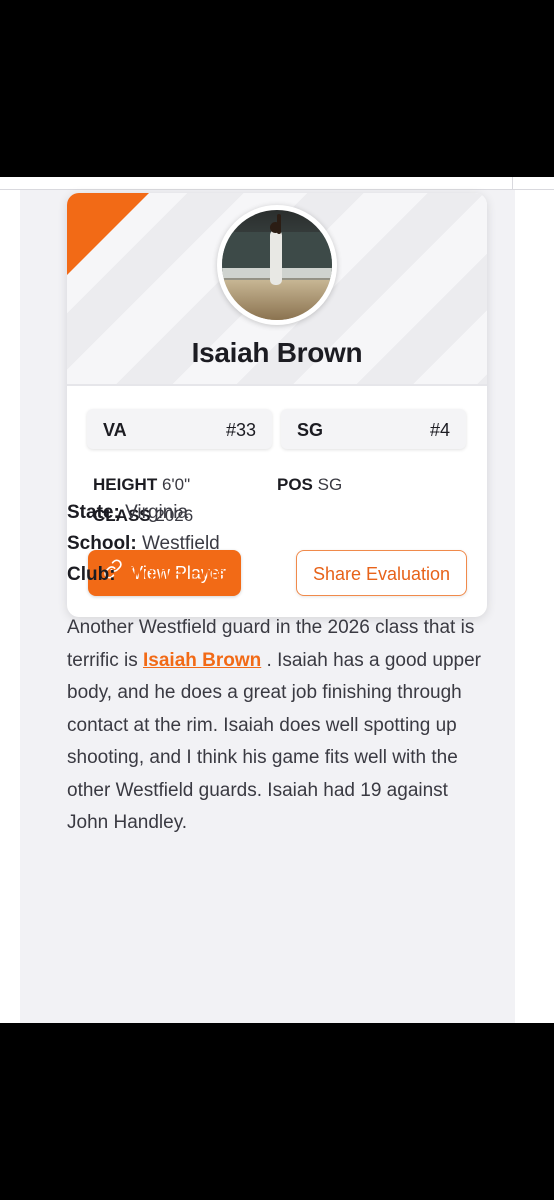  I want to click on detail-club: Club: Virginia Elite, so click(146, 574).